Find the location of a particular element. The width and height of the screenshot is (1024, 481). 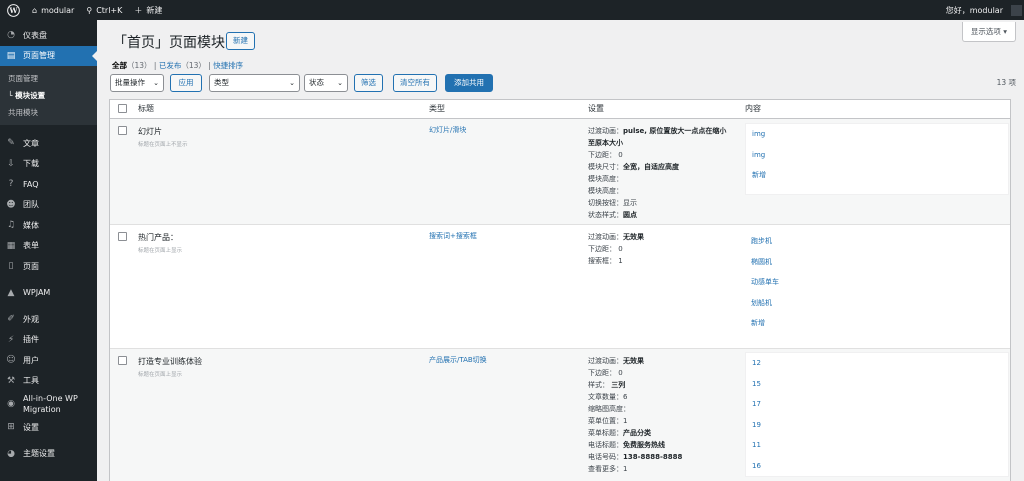

site-home-link: ⌂ modular is located at coordinates (53, 10).